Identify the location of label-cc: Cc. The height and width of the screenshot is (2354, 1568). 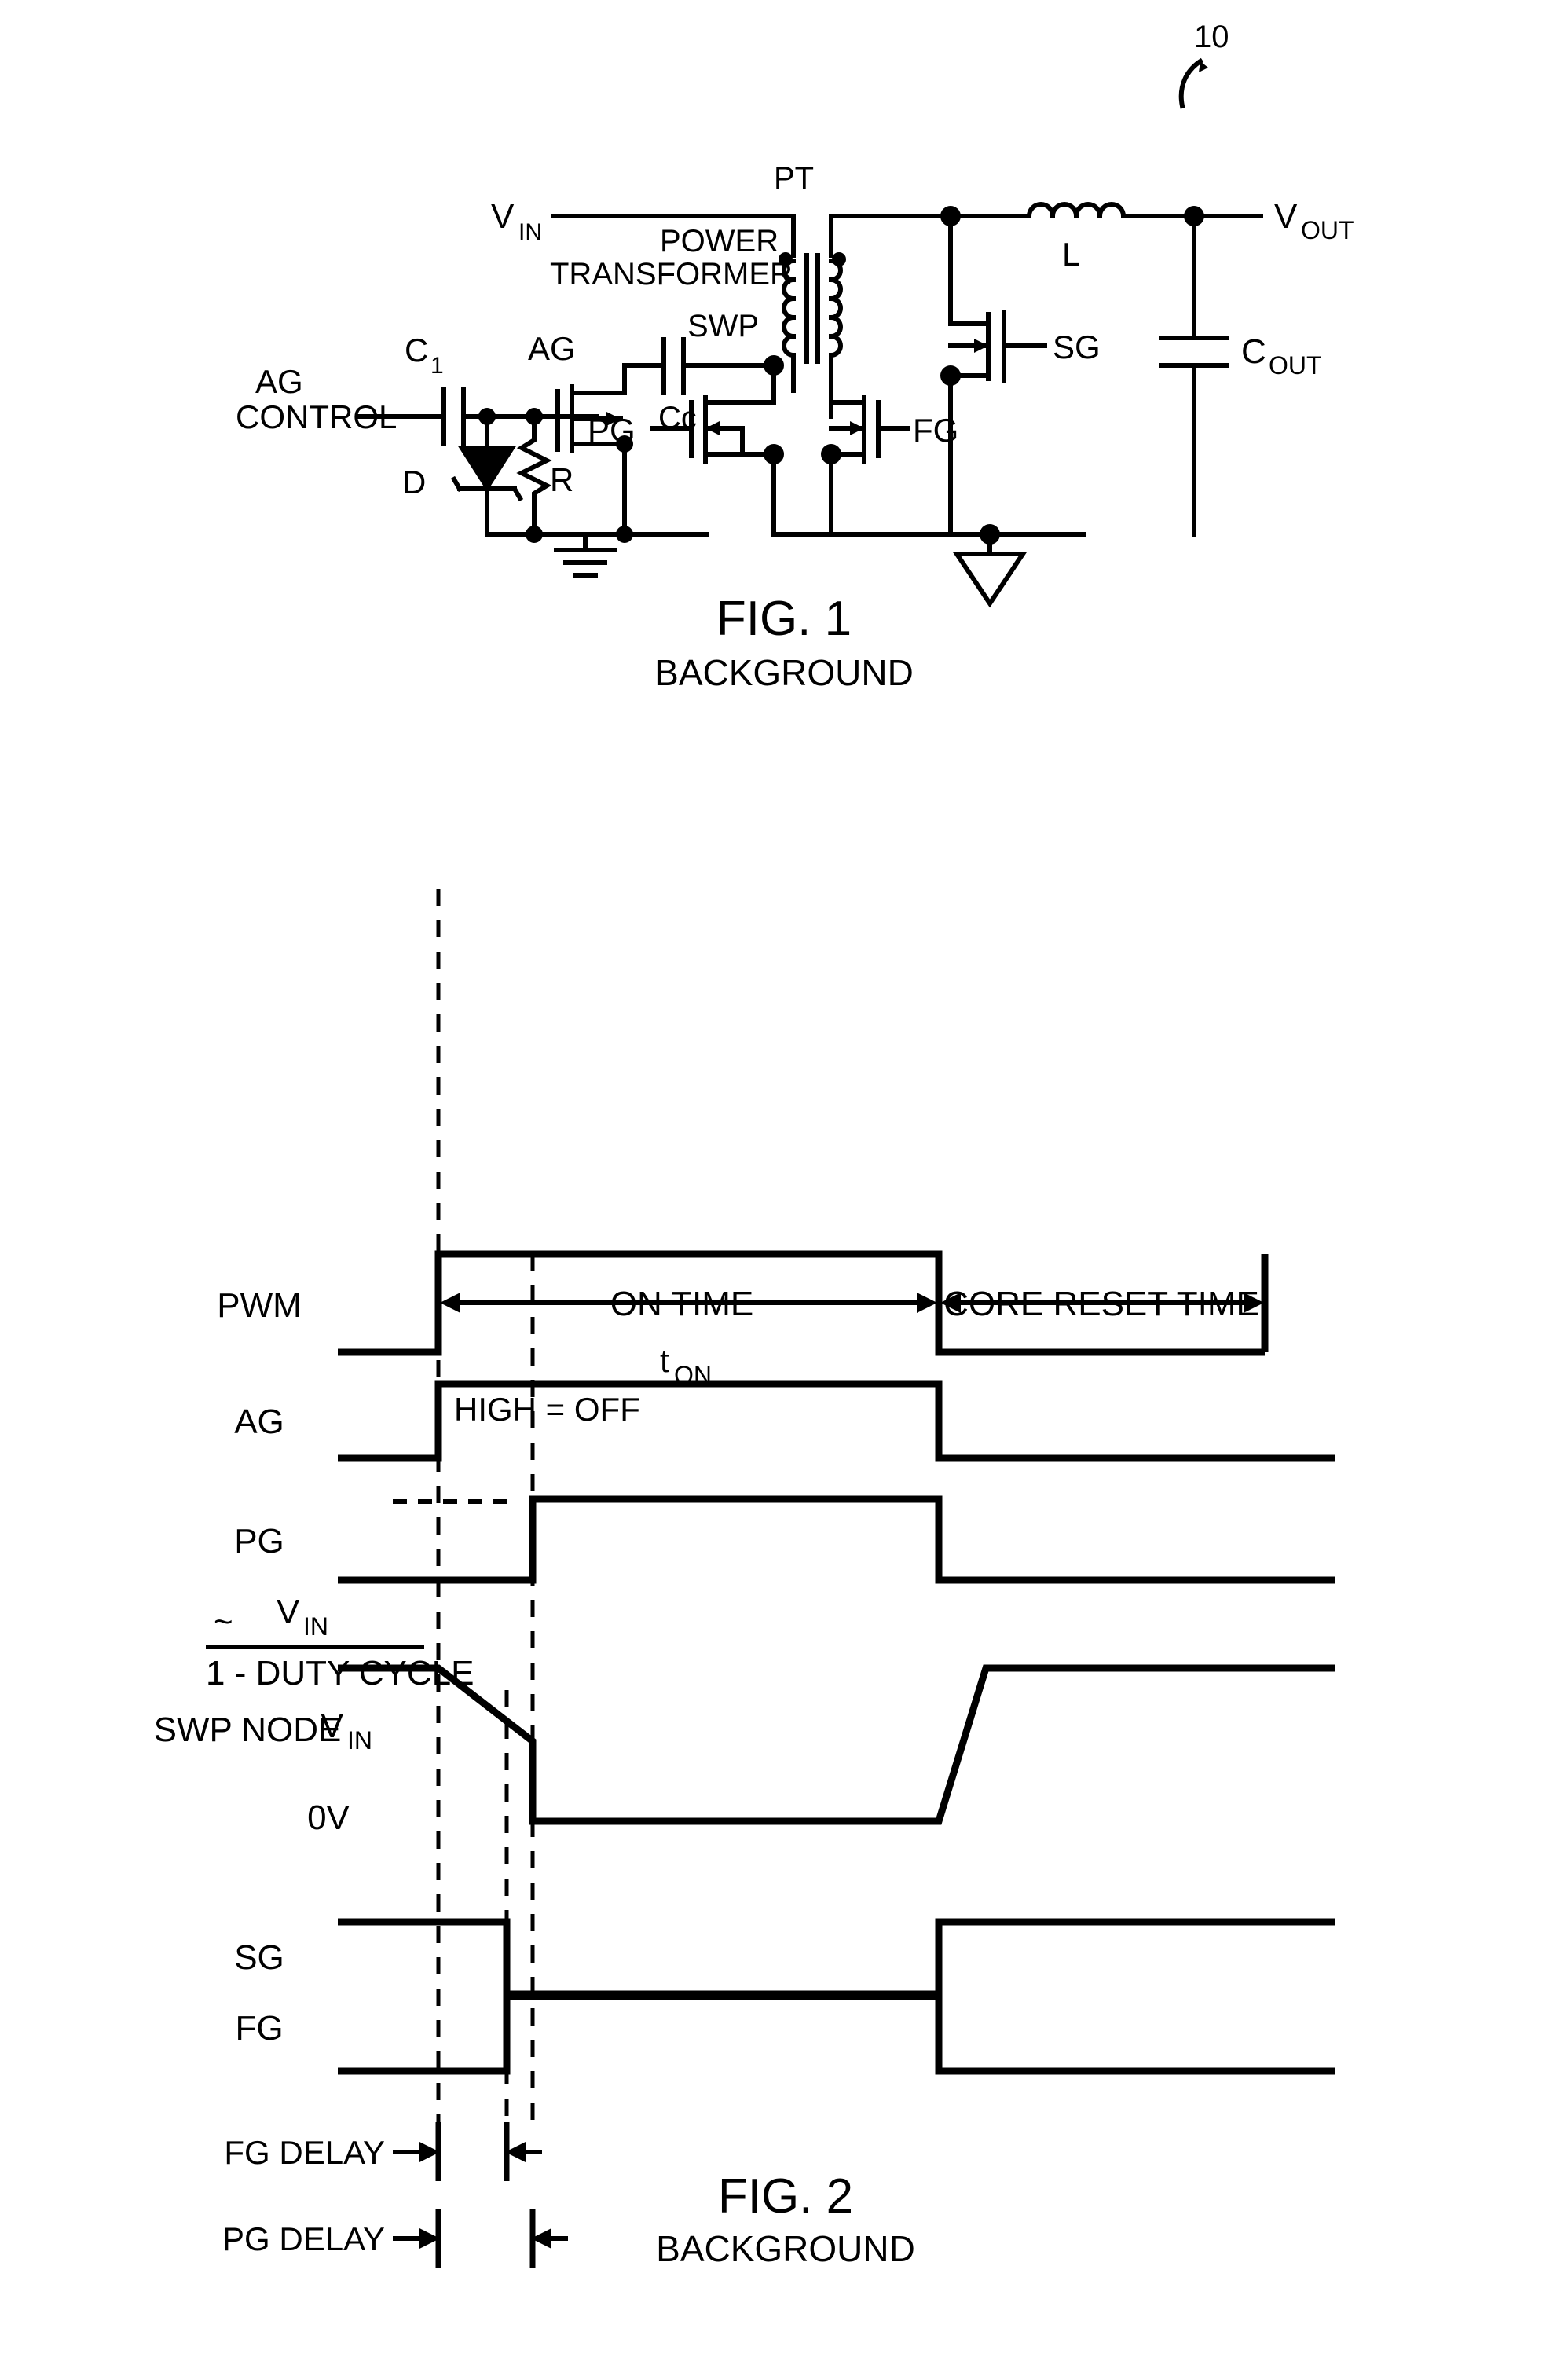
(677, 418).